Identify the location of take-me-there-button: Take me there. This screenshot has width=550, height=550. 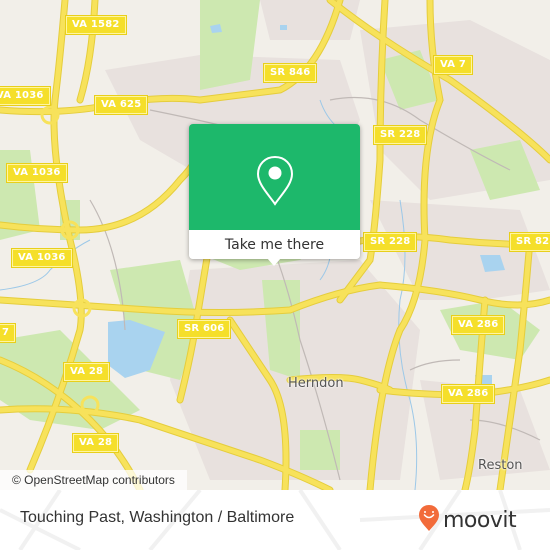
(274, 244).